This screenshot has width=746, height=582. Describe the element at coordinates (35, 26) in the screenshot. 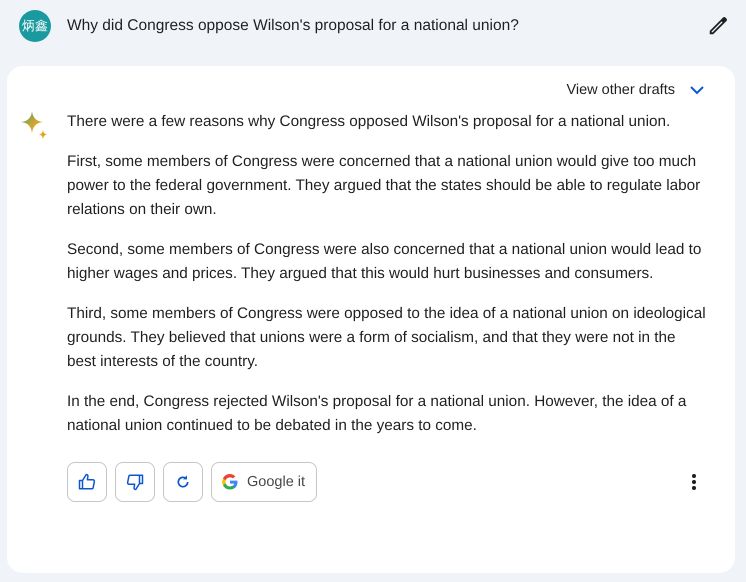

I see `user-avatar: 炳鑫` at that location.